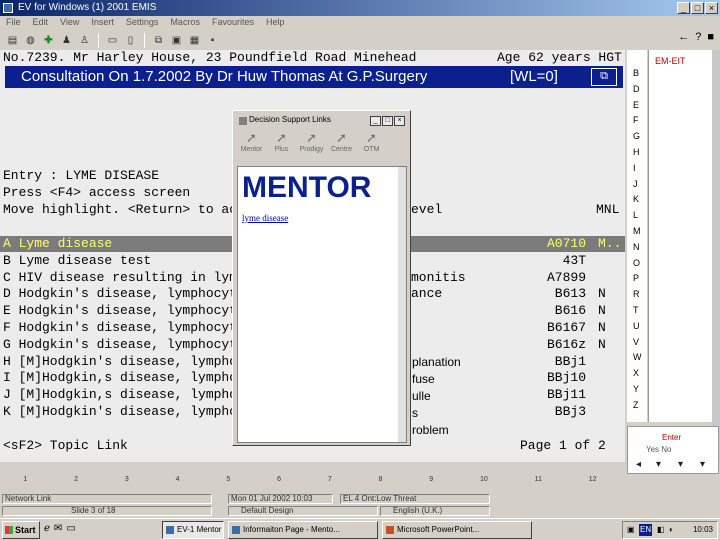  Describe the element at coordinates (48, 40) in the screenshot. I see `add-icon: ✚` at that location.